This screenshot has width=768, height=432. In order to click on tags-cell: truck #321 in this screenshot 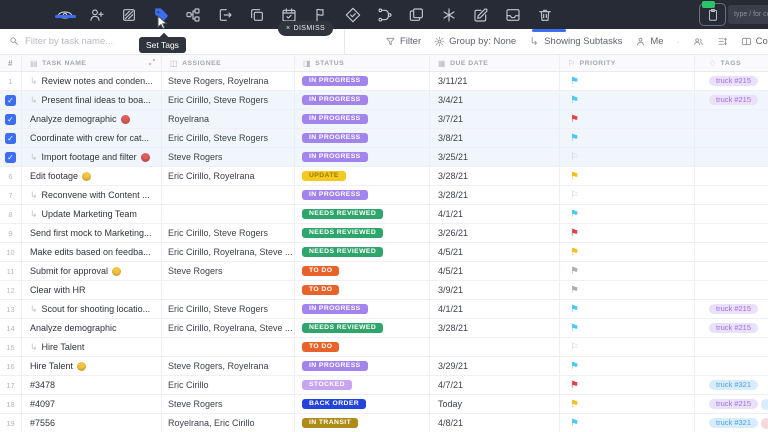, I will do `click(731, 423)`.